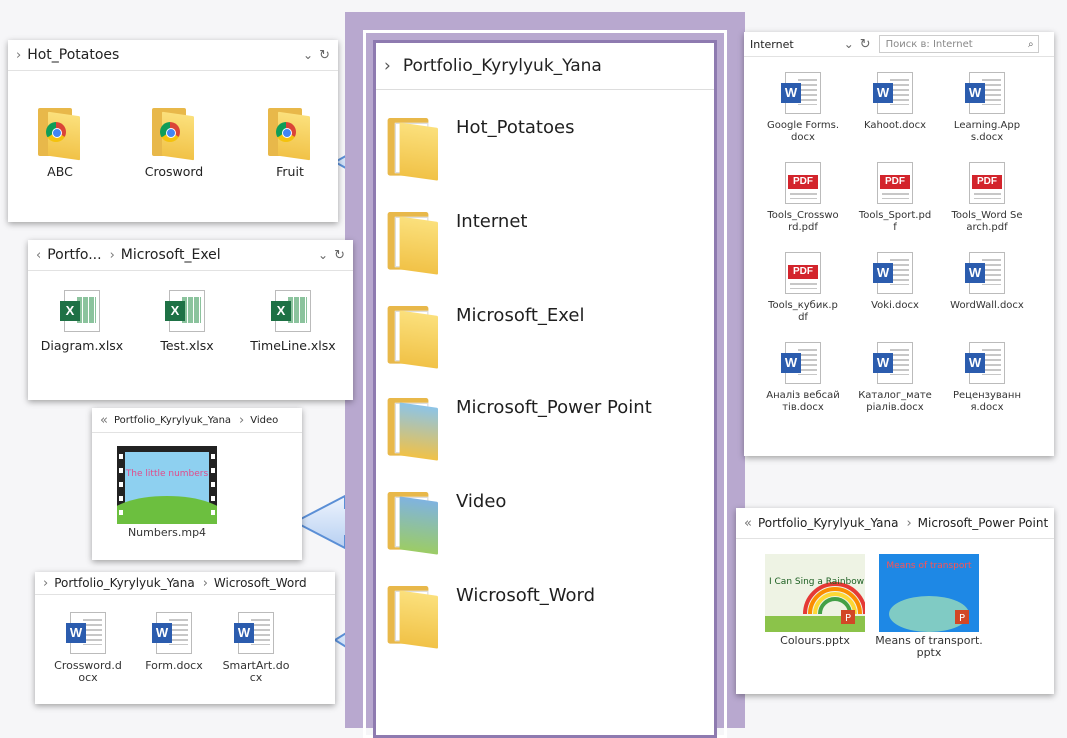 The width and height of the screenshot is (1067, 738). I want to click on file-item: W WordWall.docx, so click(987, 282).